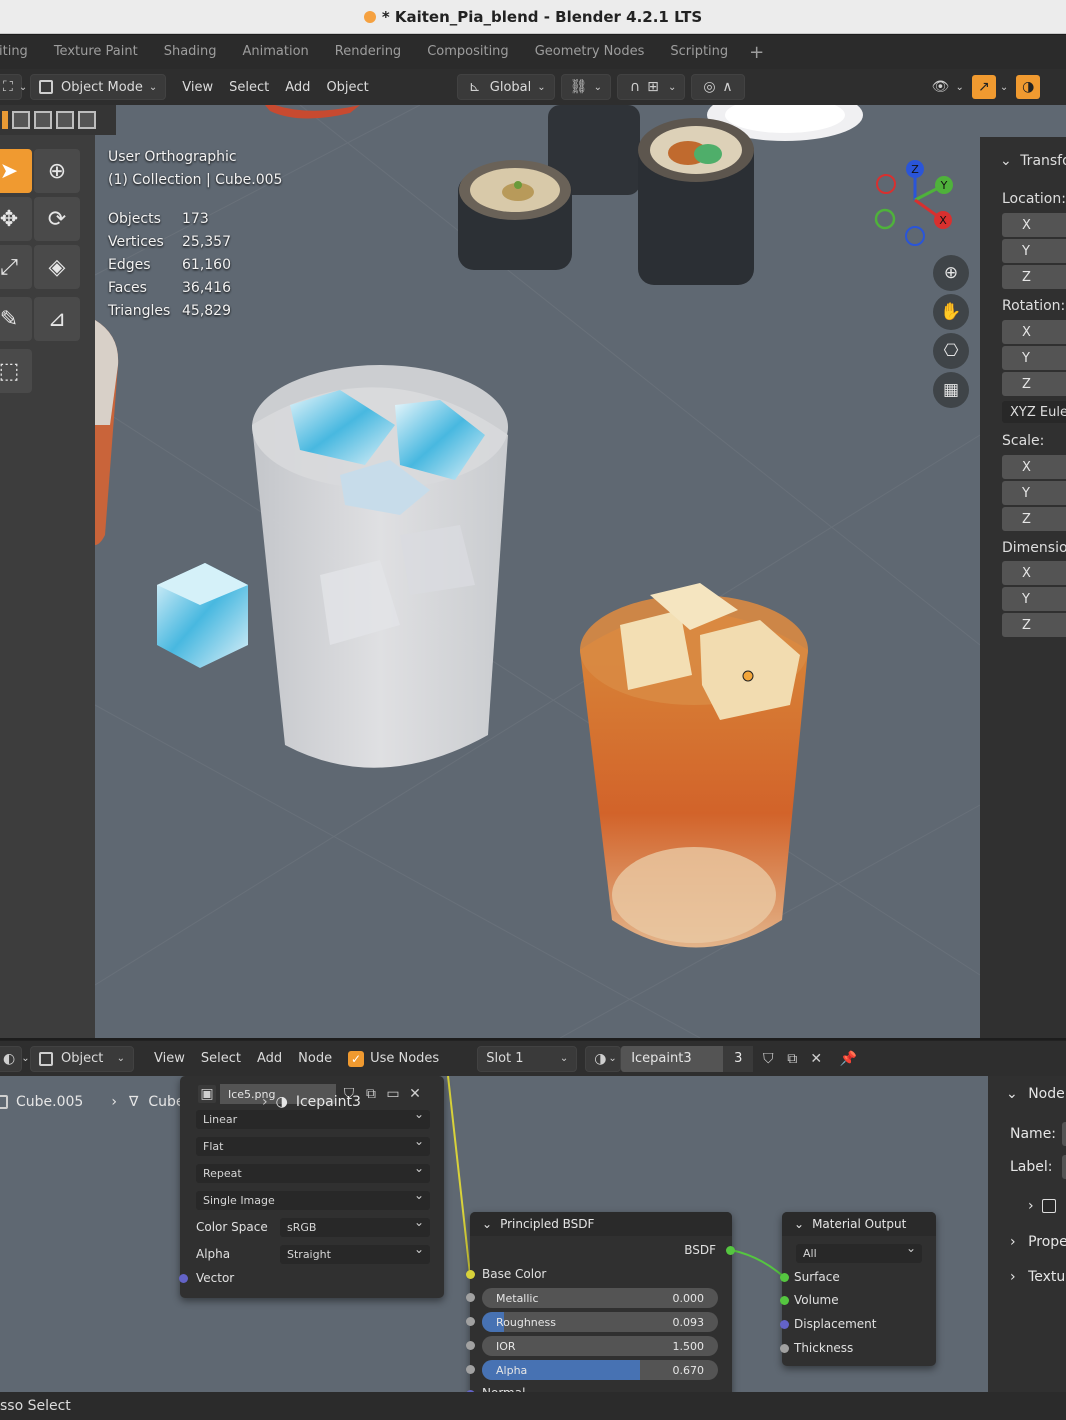 This screenshot has height=1420, width=1066. Describe the element at coordinates (371, 1094) in the screenshot. I see `duplicate-image-icon: ⧉` at that location.